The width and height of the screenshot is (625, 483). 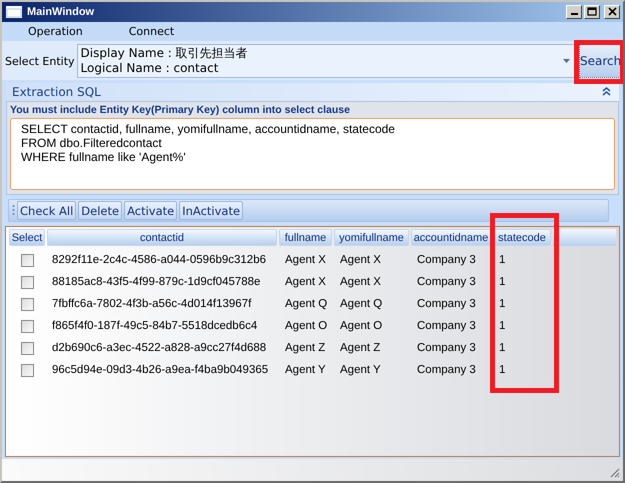 What do you see at coordinates (584, 237) in the screenshot?
I see `header-filler` at bounding box center [584, 237].